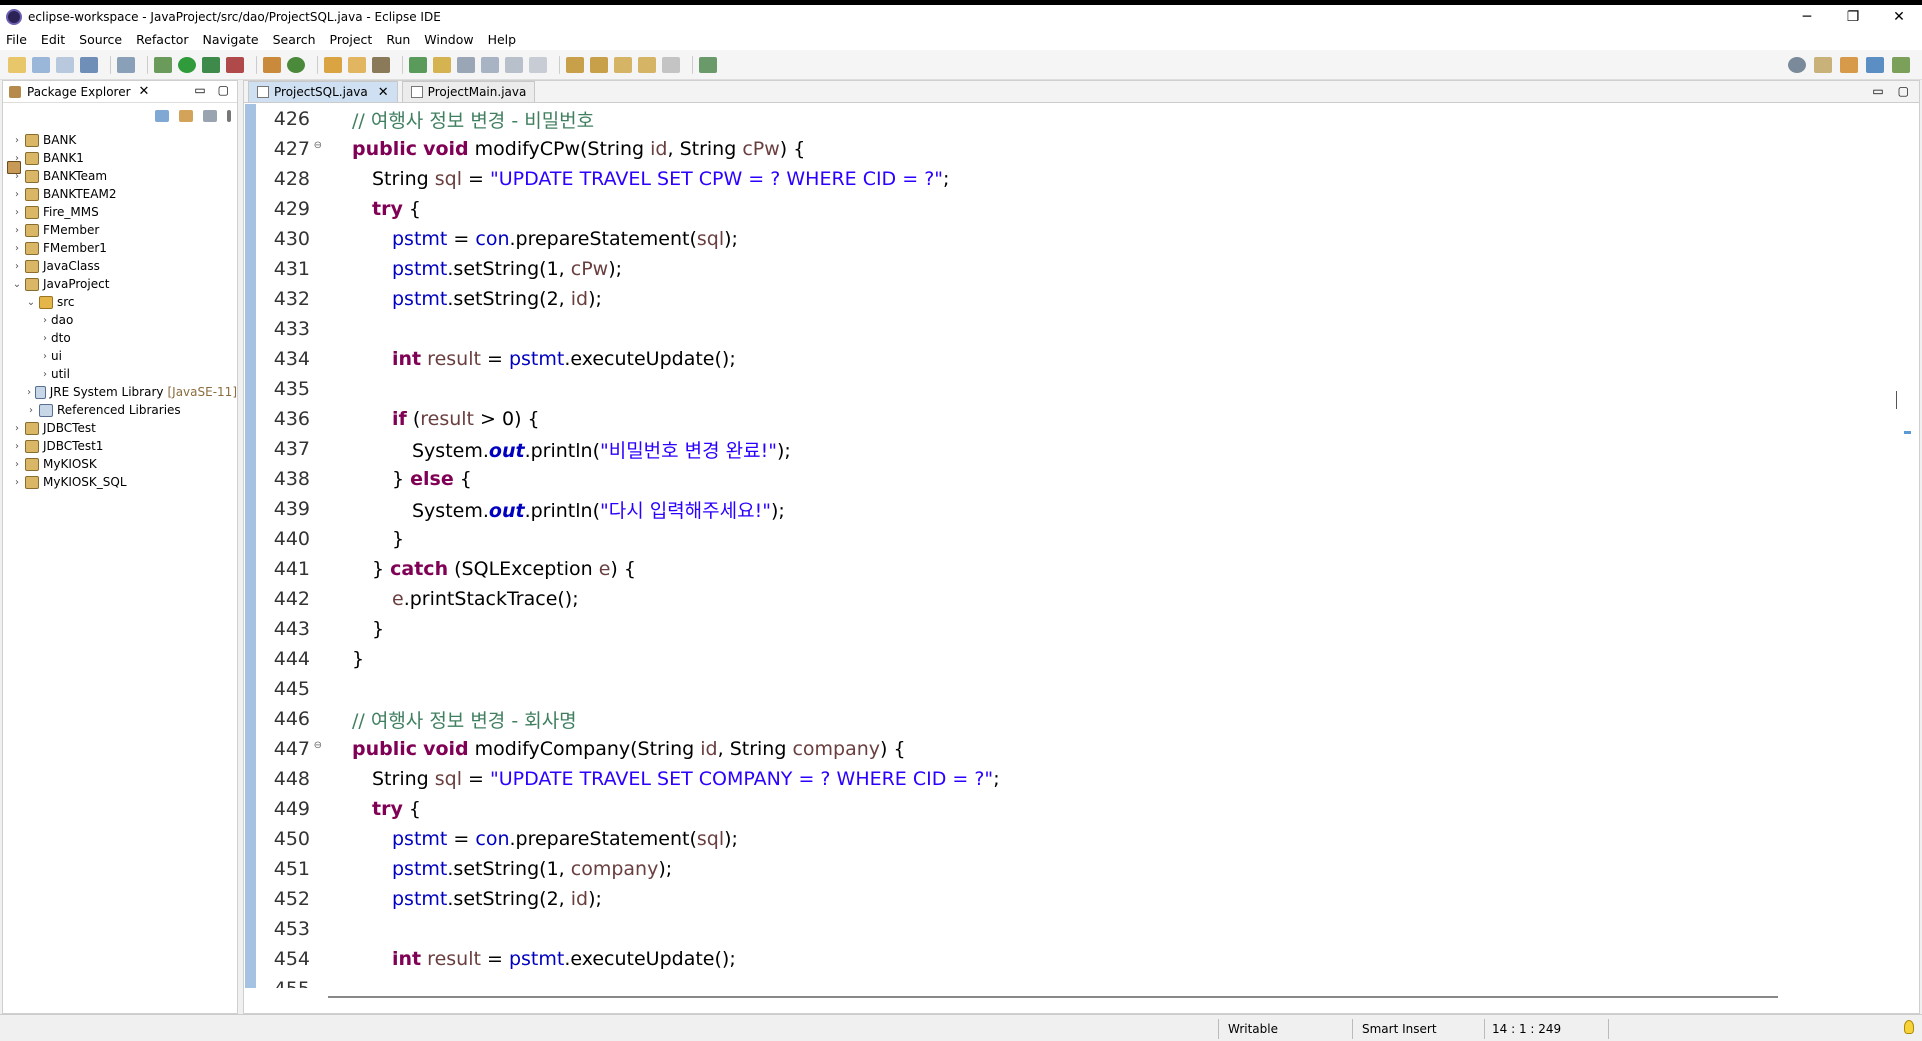 The image size is (1922, 1041). What do you see at coordinates (1807, 16) in the screenshot?
I see `minimize-button: ─` at bounding box center [1807, 16].